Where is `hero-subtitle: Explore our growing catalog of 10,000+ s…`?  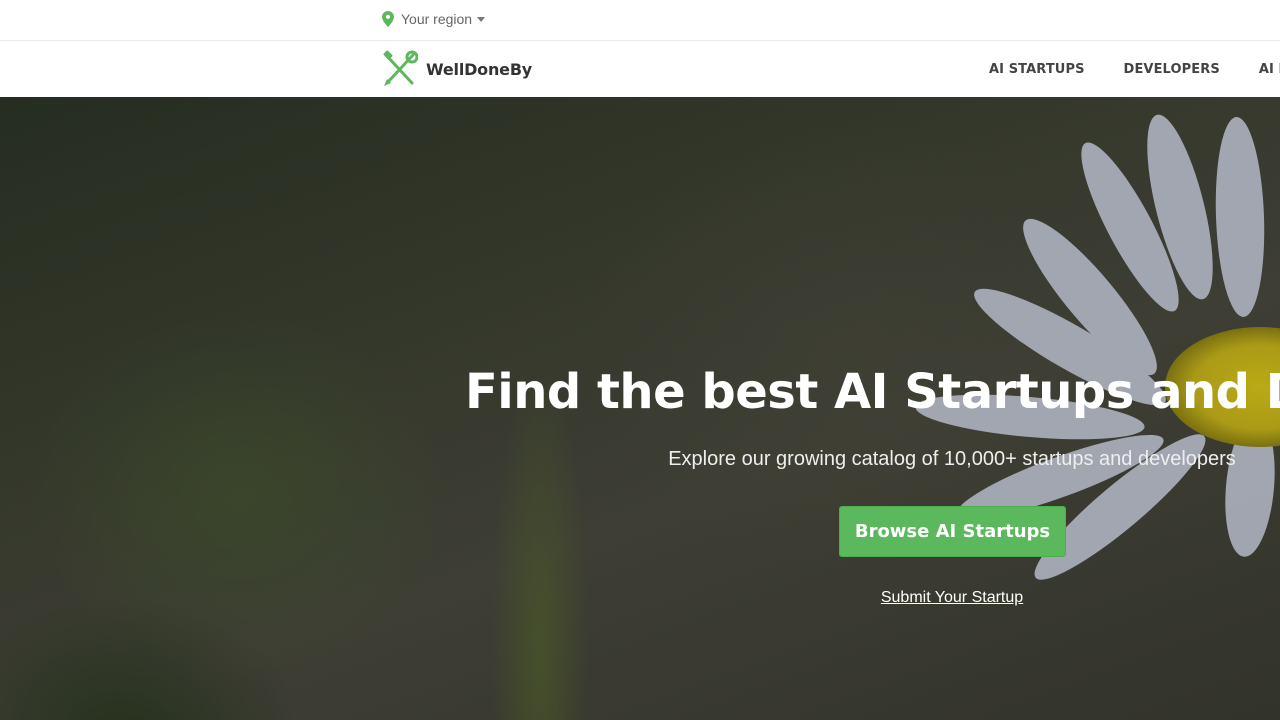 hero-subtitle: Explore our growing catalog of 10,000+ s… is located at coordinates (952, 459).